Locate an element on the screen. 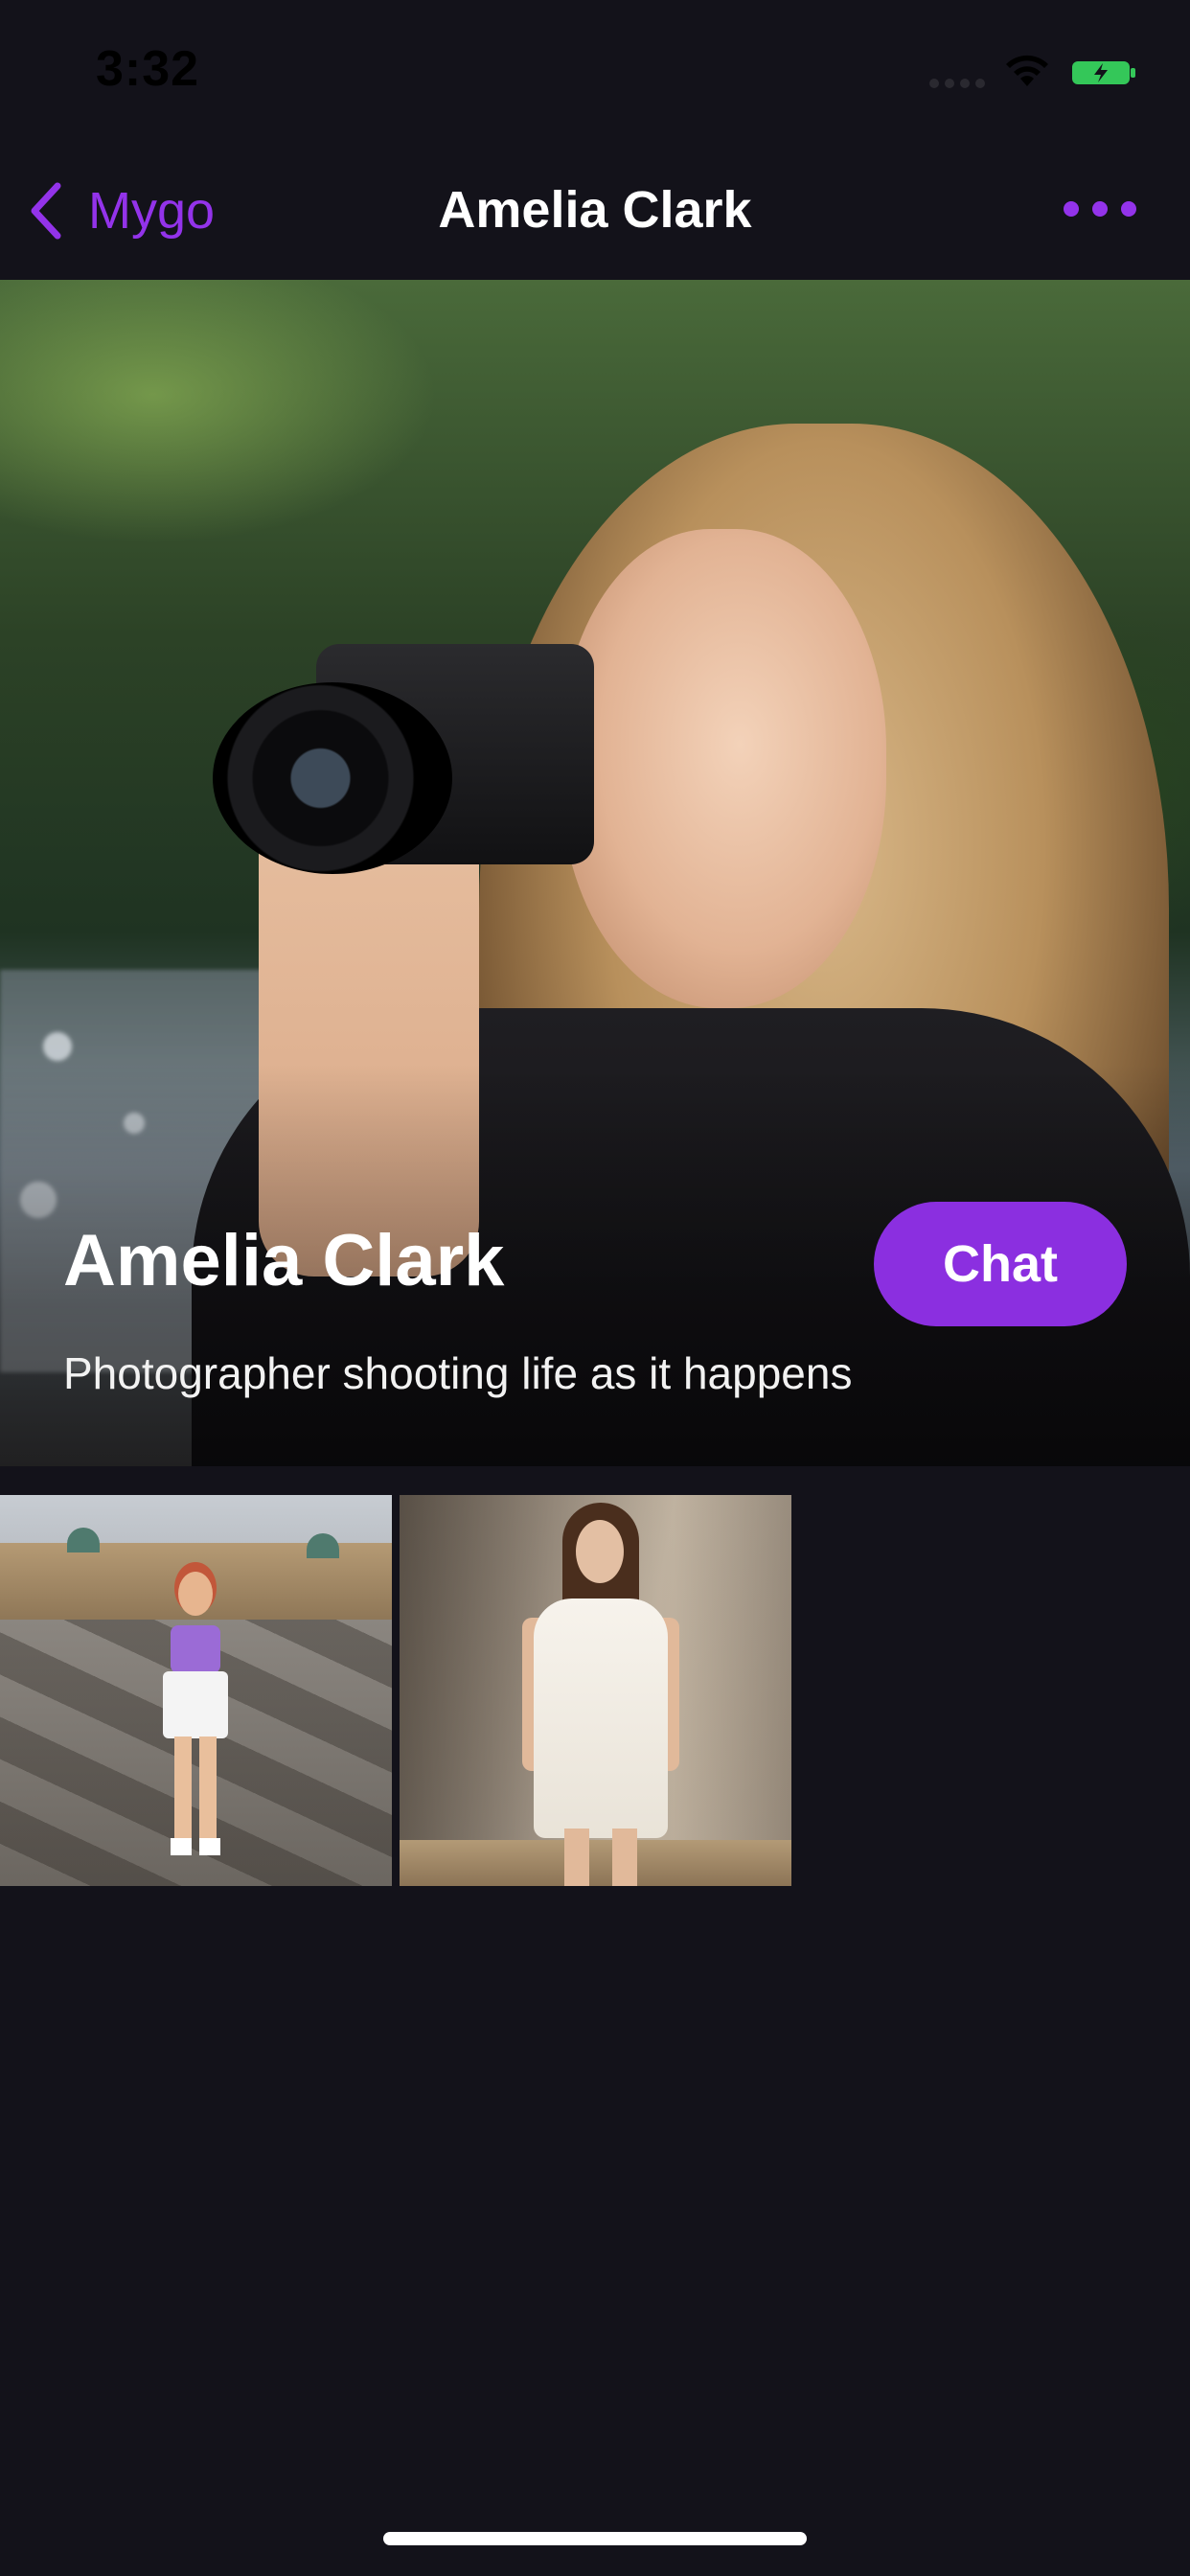  more-horizontal-icon is located at coordinates (1071, 209).